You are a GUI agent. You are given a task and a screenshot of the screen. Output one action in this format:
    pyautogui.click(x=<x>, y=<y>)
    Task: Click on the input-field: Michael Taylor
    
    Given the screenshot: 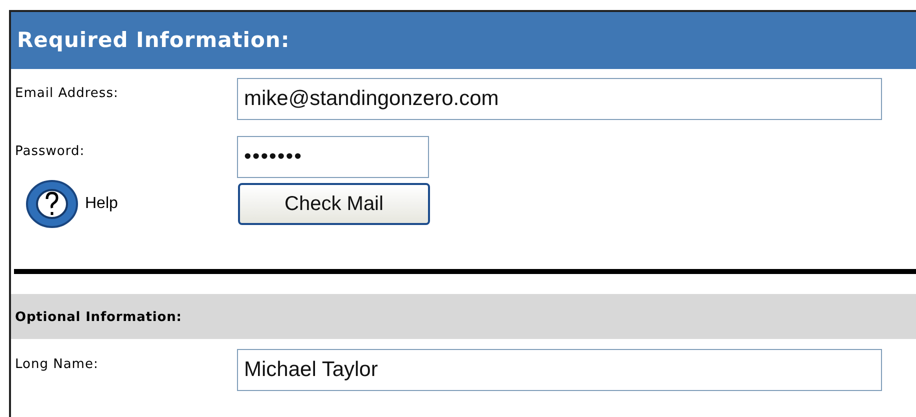 What is the action you would take?
    pyautogui.click(x=559, y=370)
    